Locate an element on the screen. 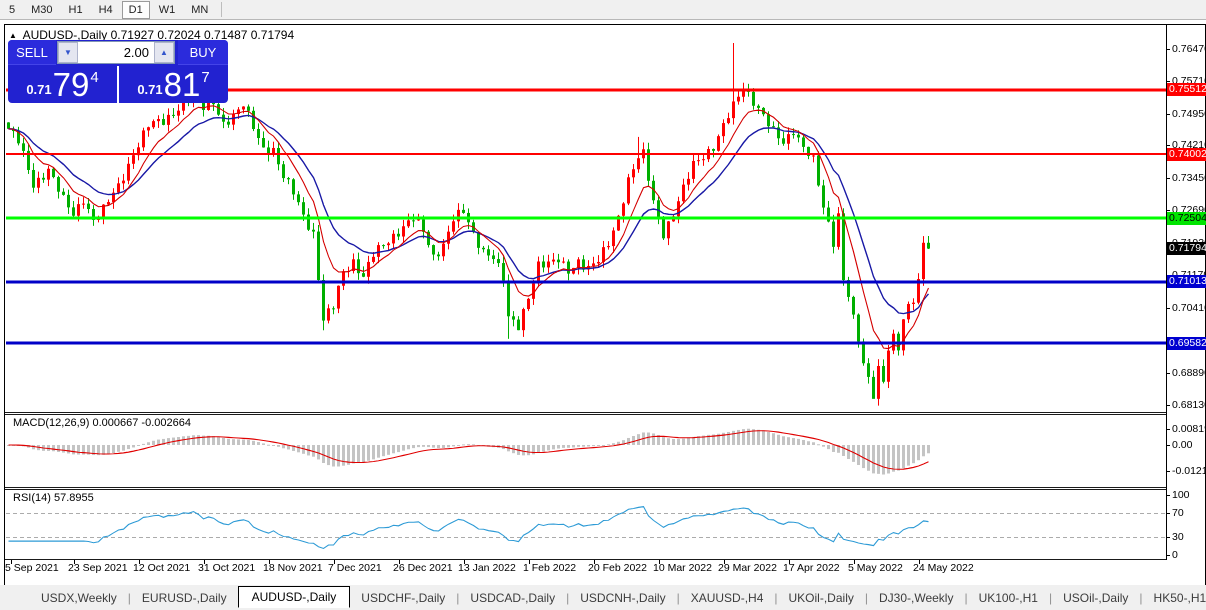  symbol-marker-icon: ▲ is located at coordinates (13, 35).